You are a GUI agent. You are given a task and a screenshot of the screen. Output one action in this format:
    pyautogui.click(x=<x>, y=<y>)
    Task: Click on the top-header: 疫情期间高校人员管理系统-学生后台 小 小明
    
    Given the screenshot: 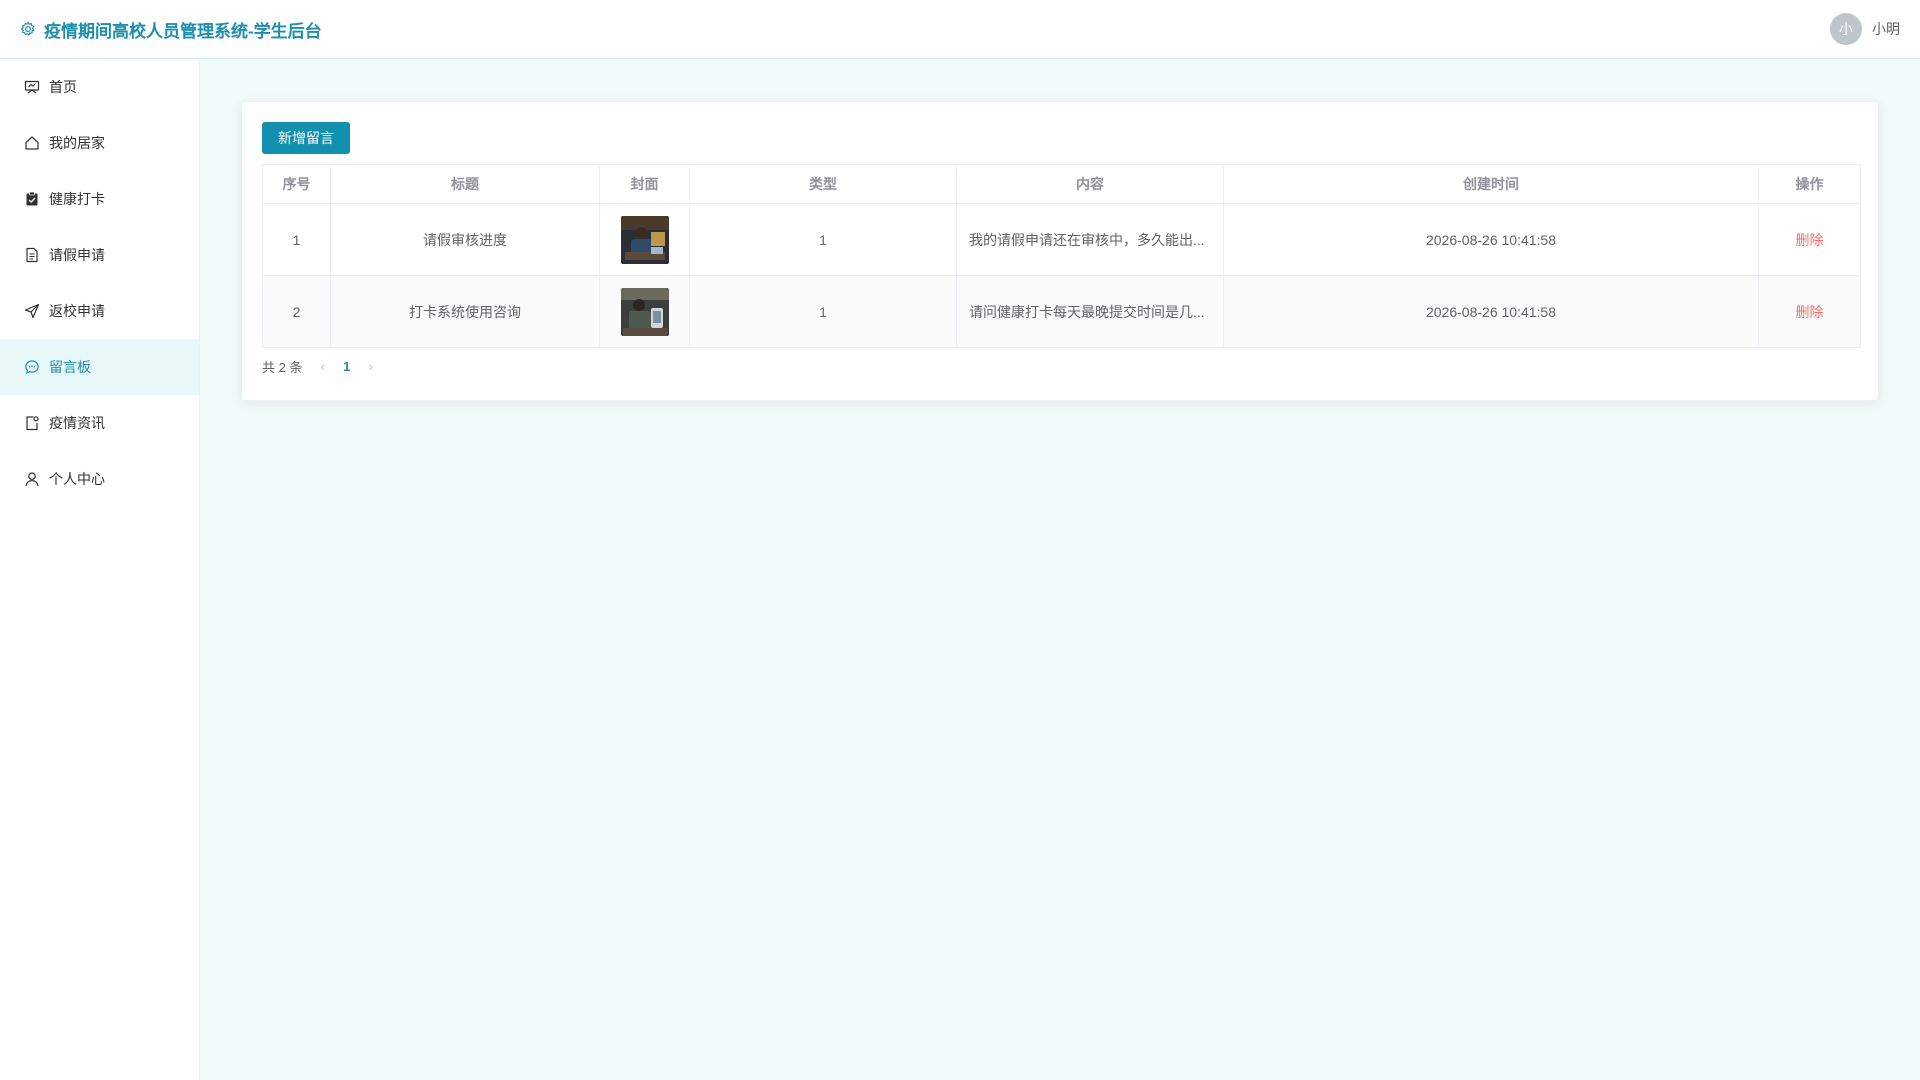 What is the action you would take?
    pyautogui.click(x=960, y=29)
    